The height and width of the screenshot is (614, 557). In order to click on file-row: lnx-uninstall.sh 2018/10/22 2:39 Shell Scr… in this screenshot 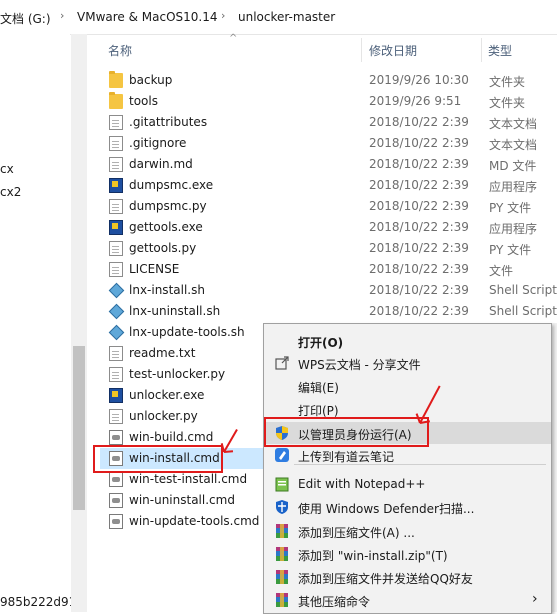, I will do `click(328, 311)`.